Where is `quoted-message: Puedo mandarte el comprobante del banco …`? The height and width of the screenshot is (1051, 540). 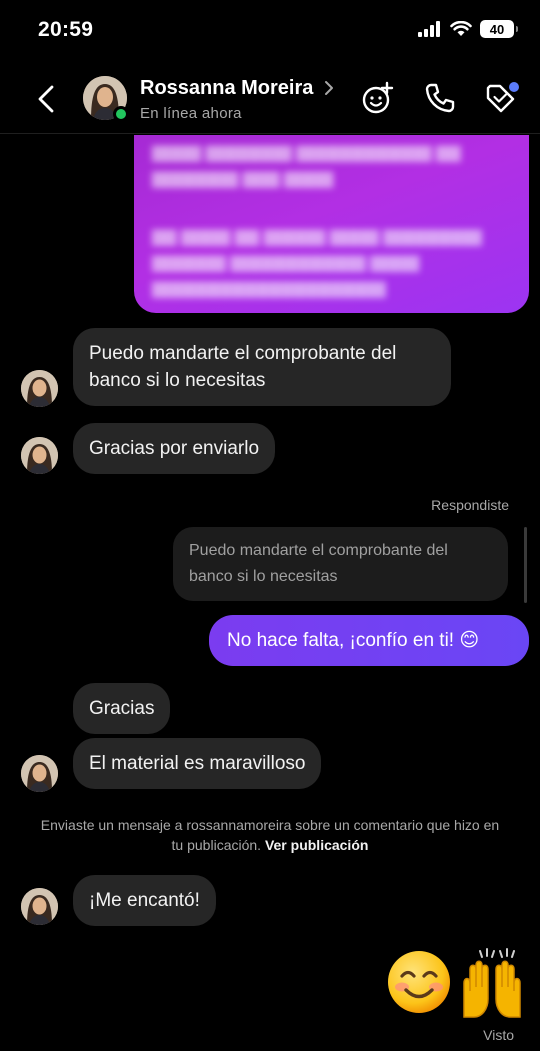
quoted-message: Puedo mandarte el comprobante del banco … is located at coordinates (340, 564).